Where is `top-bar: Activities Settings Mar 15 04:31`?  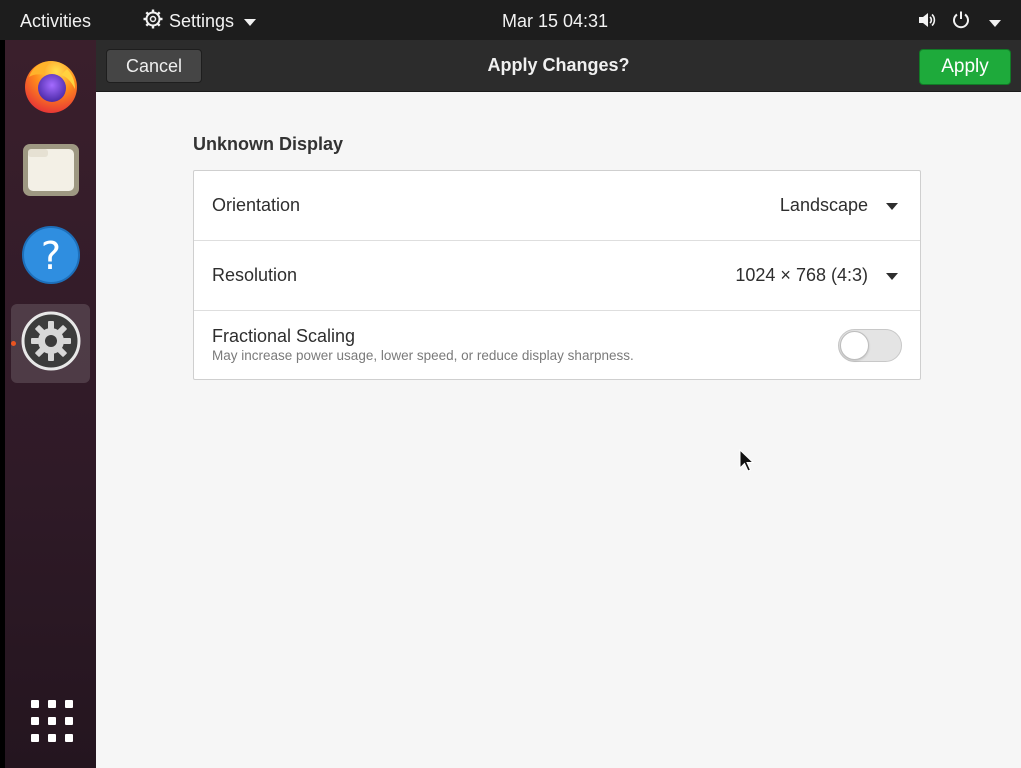 top-bar: Activities Settings Mar 15 04:31 is located at coordinates (510, 20).